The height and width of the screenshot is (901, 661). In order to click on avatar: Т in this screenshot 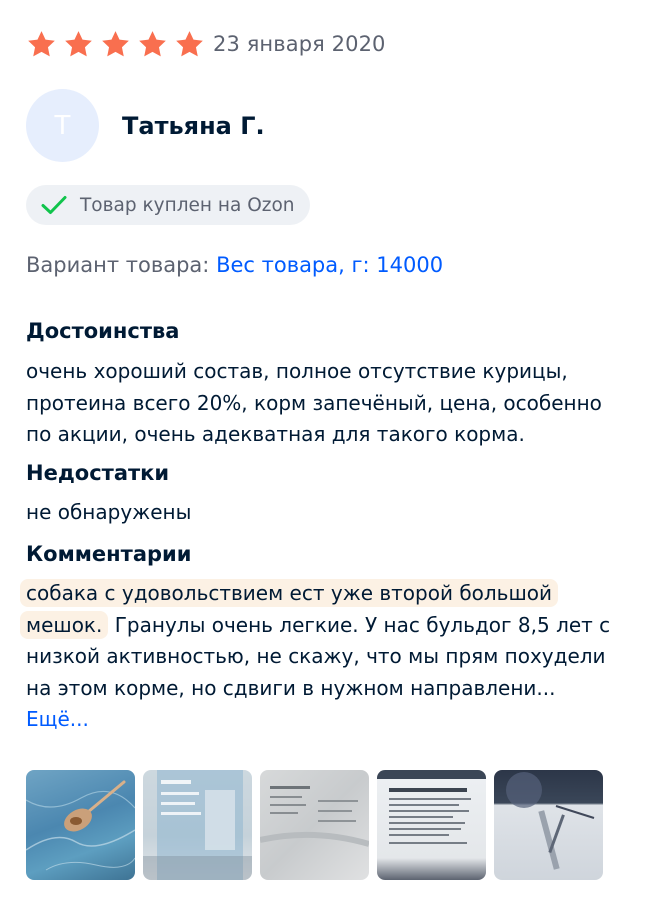, I will do `click(62, 125)`.